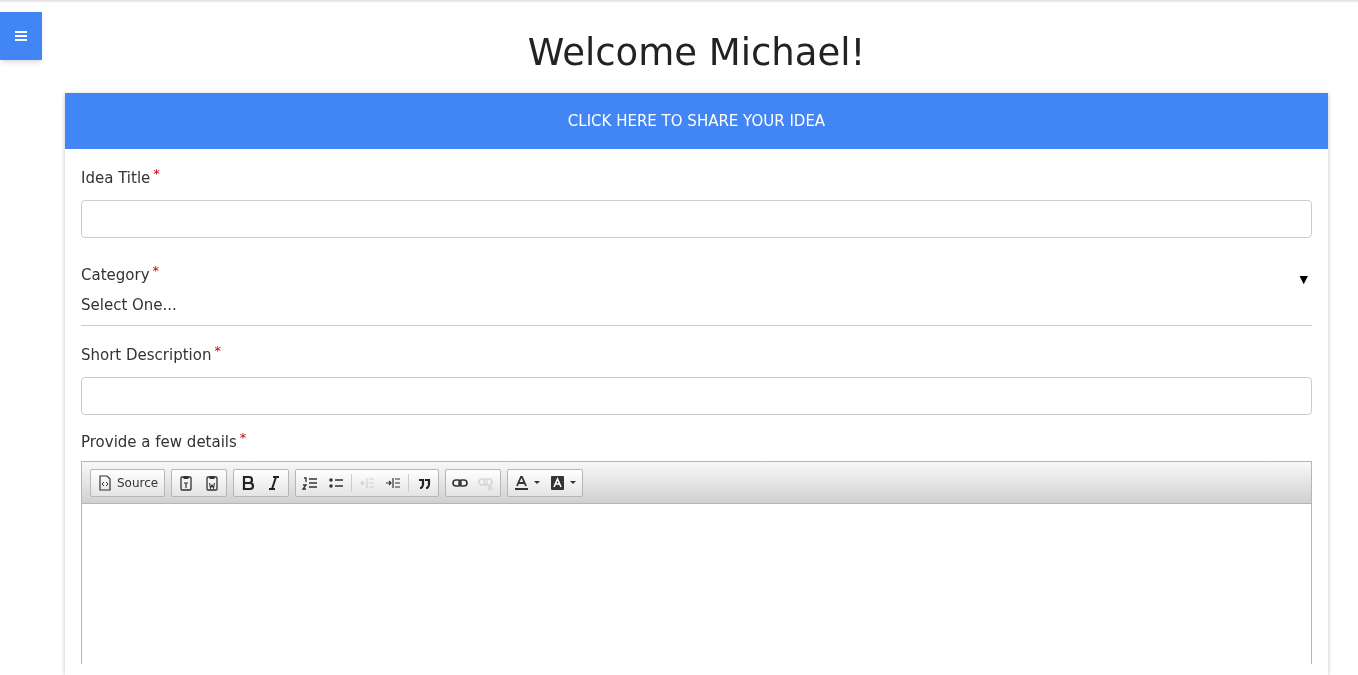 The height and width of the screenshot is (675, 1358). What do you see at coordinates (248, 482) in the screenshot?
I see `bold-icon` at bounding box center [248, 482].